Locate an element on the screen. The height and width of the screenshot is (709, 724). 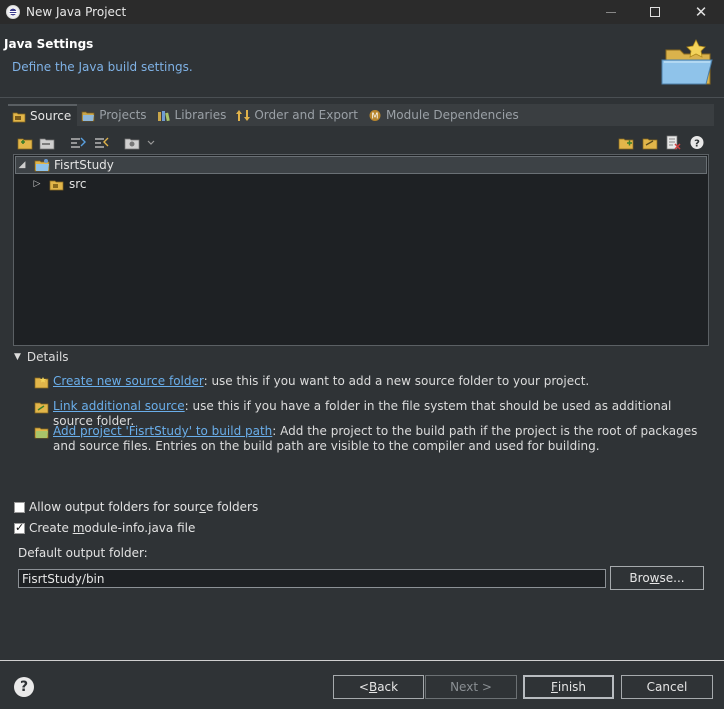
chevron-down-icon: ▼ is located at coordinates (17, 357).